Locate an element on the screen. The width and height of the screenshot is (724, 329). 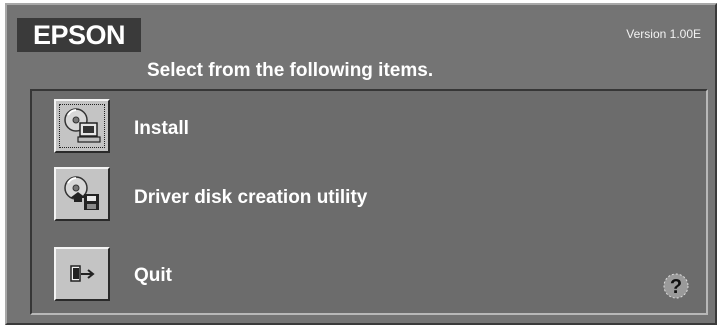
driver-disk-button is located at coordinates (82, 194).